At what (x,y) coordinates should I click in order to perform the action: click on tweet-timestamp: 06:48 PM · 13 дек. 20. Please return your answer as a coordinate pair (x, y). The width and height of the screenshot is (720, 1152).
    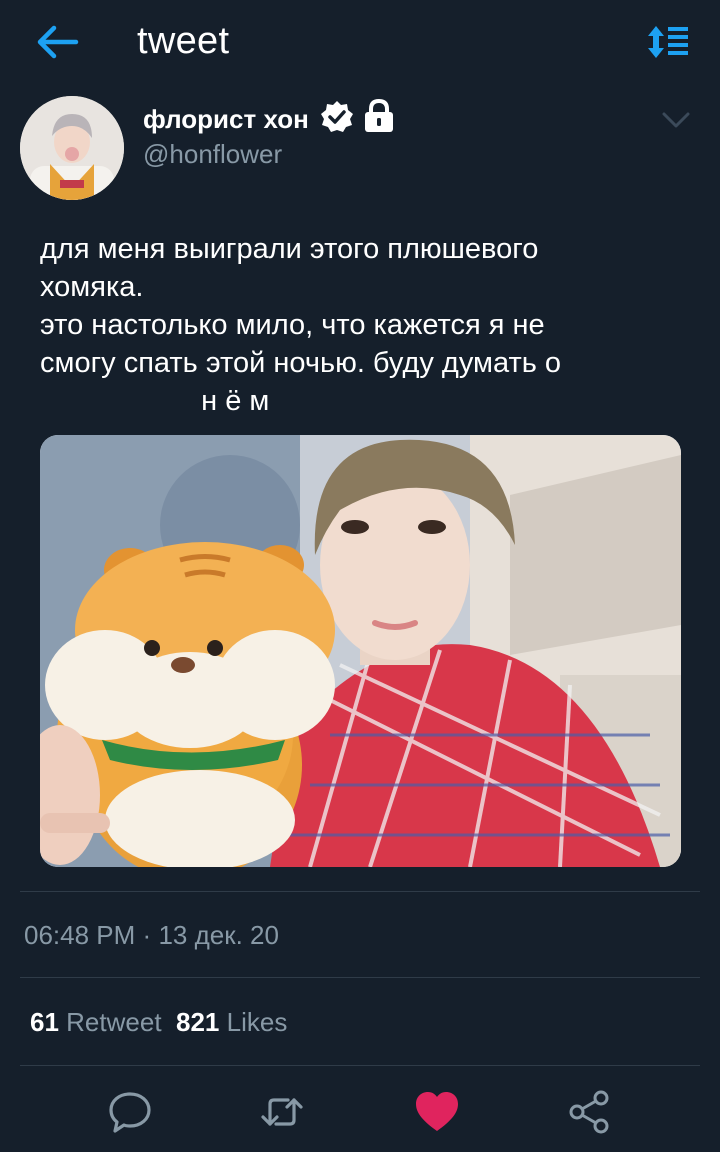
    Looking at the image, I should click on (151, 935).